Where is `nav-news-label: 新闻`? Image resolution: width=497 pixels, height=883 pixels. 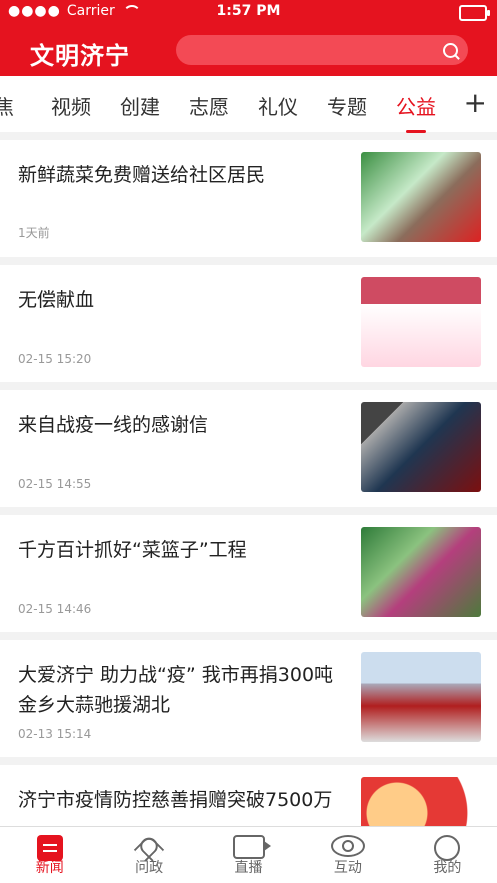 nav-news-label: 新闻 is located at coordinates (49, 868).